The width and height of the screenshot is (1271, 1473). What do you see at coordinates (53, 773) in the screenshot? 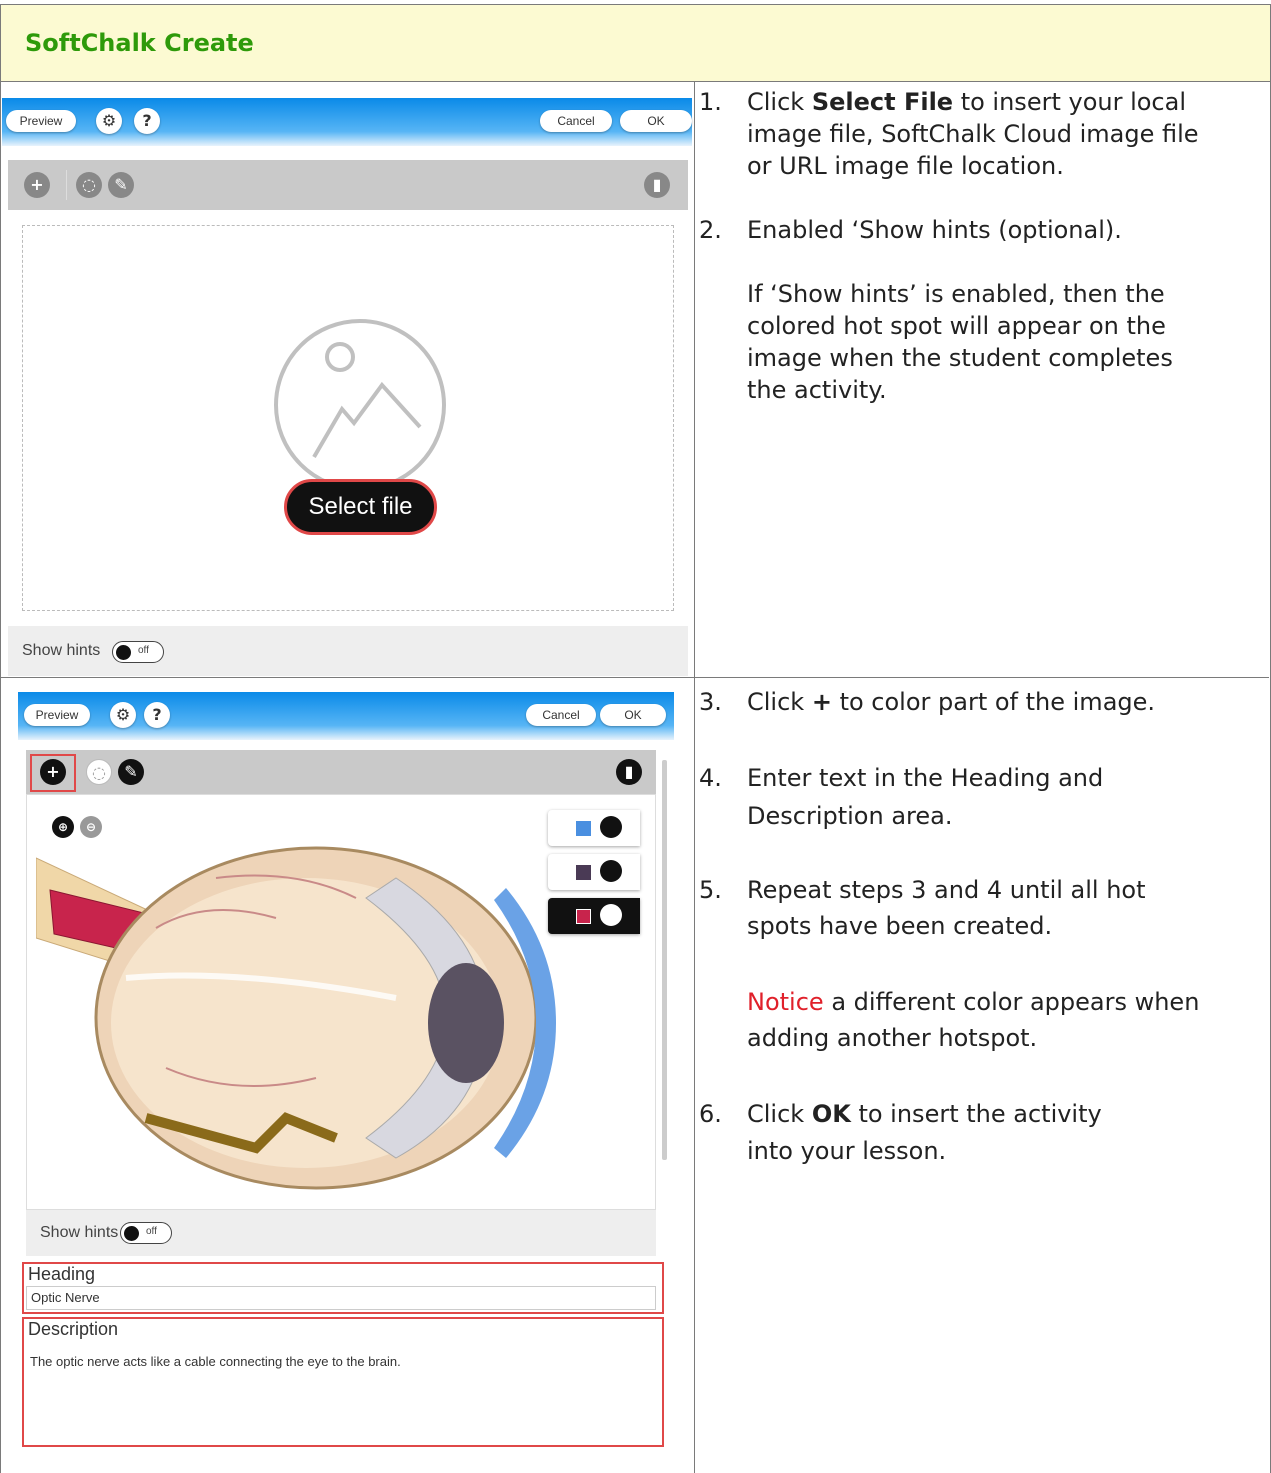
I see `add-hotspot-highlight` at bounding box center [53, 773].